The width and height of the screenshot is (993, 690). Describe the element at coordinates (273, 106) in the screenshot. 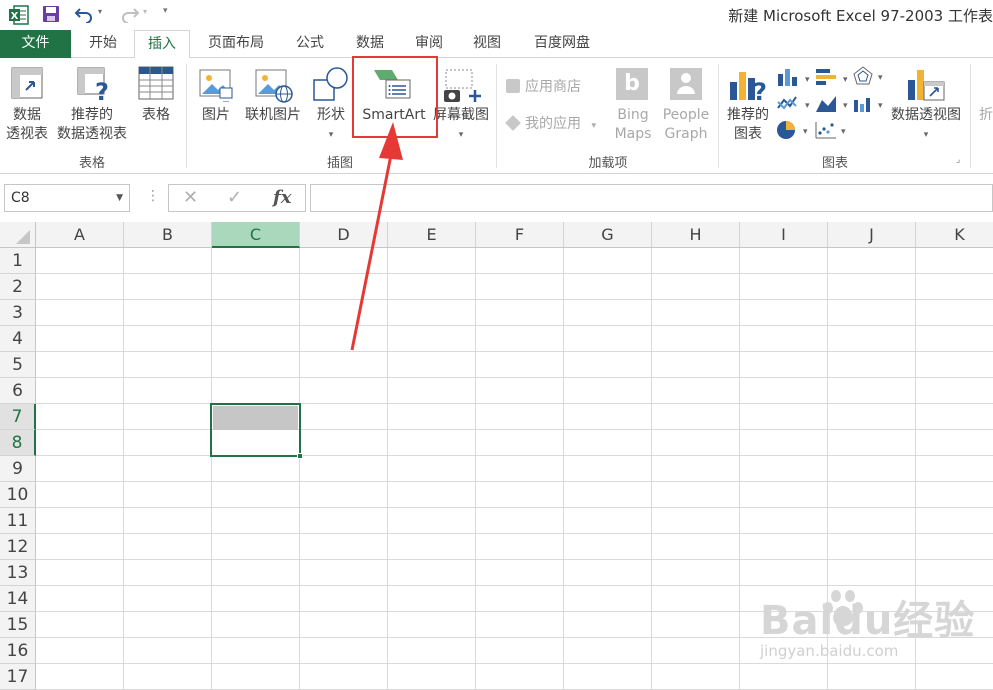

I see `online-pictures-button: 联机图片` at that location.